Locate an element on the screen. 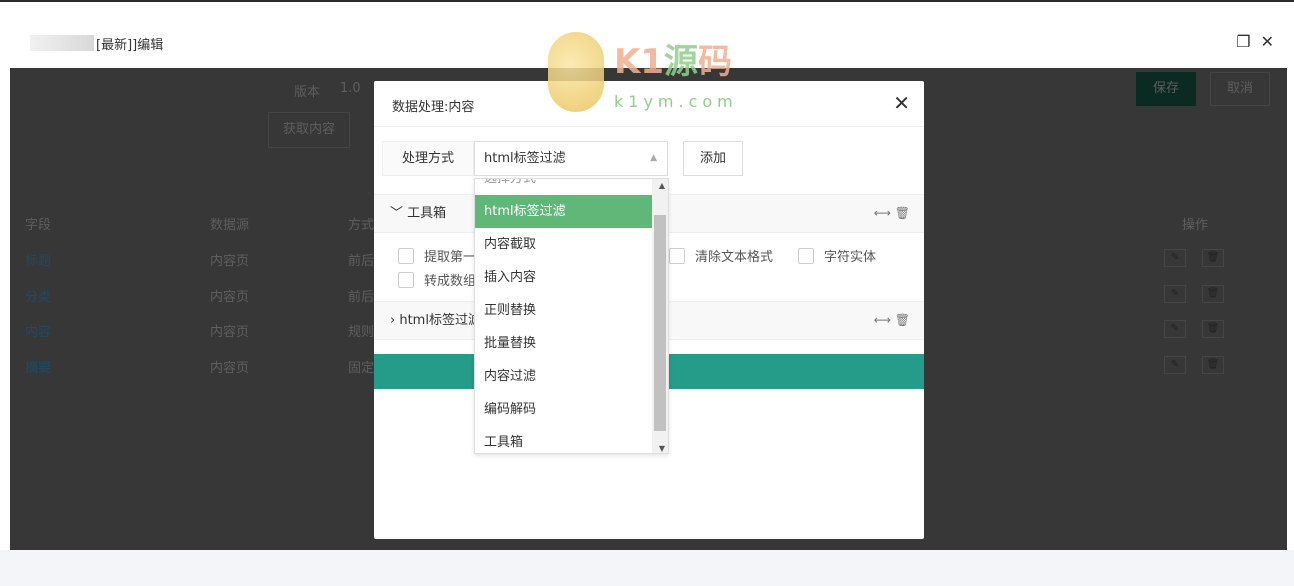 Image resolution: width=1294 pixels, height=586 pixels. dropdown-option: 插入内容 is located at coordinates (564, 277).